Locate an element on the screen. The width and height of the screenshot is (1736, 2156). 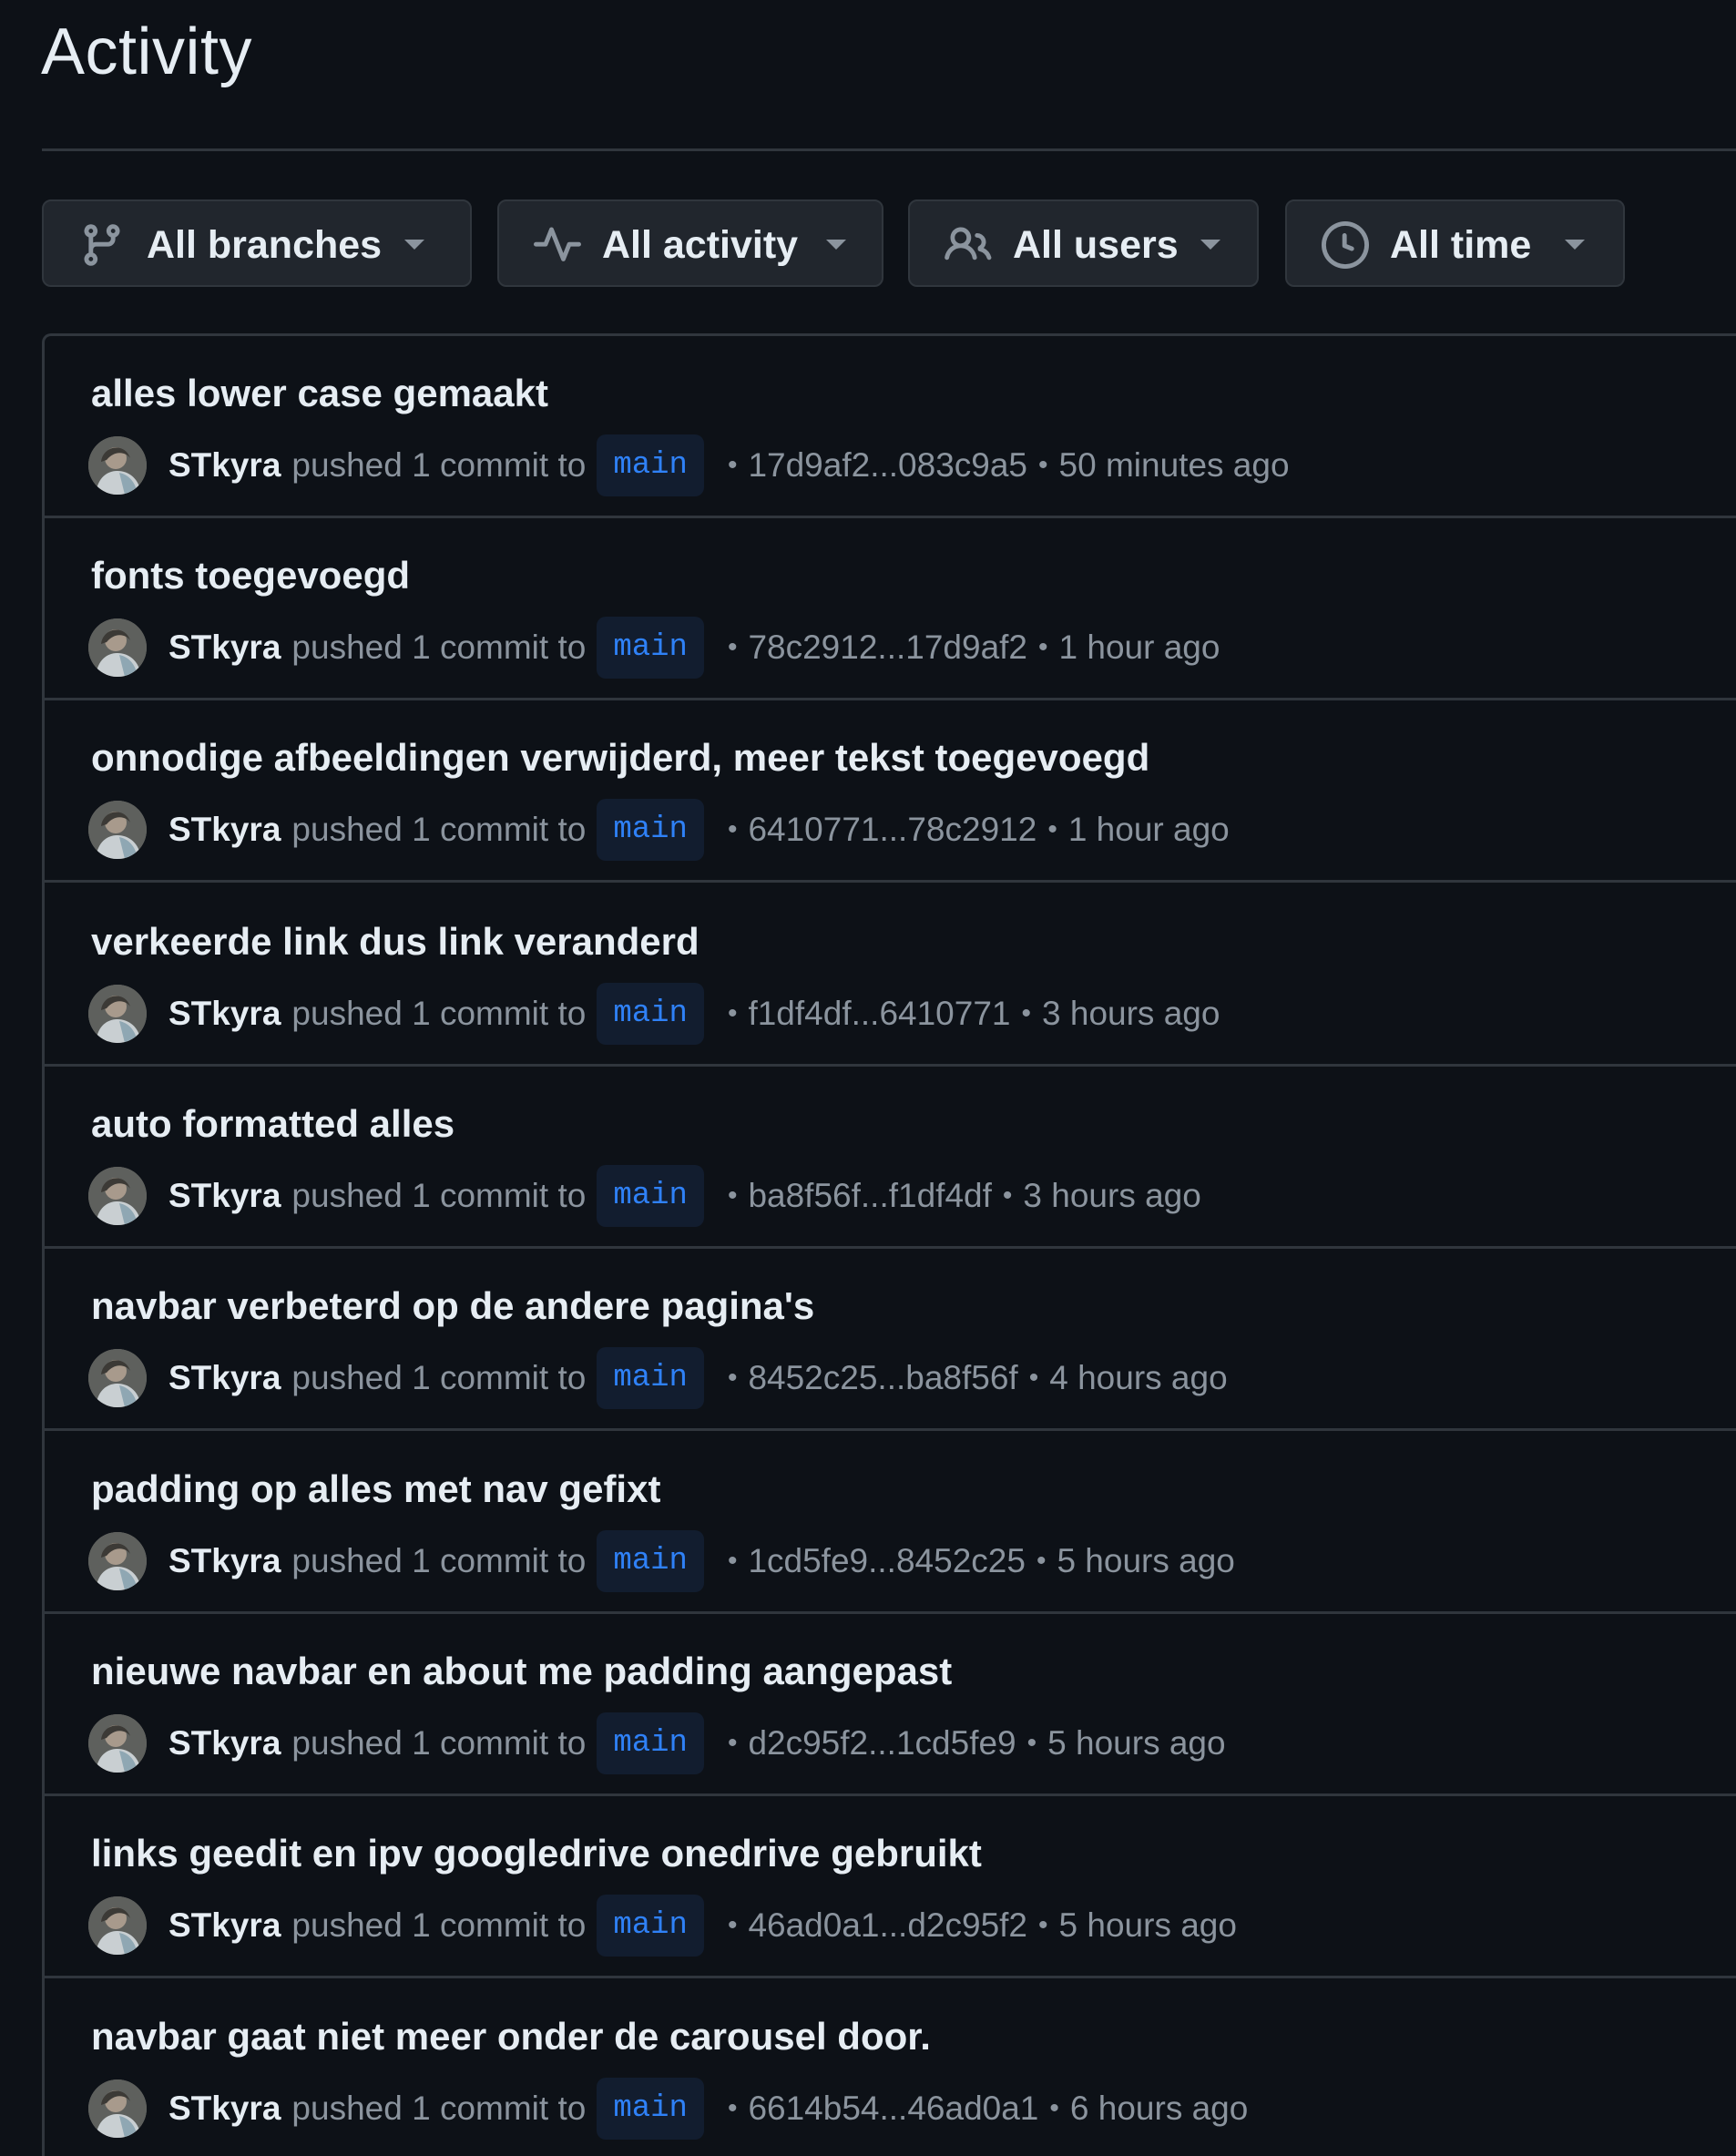
pulse-icon is located at coordinates (558, 244).